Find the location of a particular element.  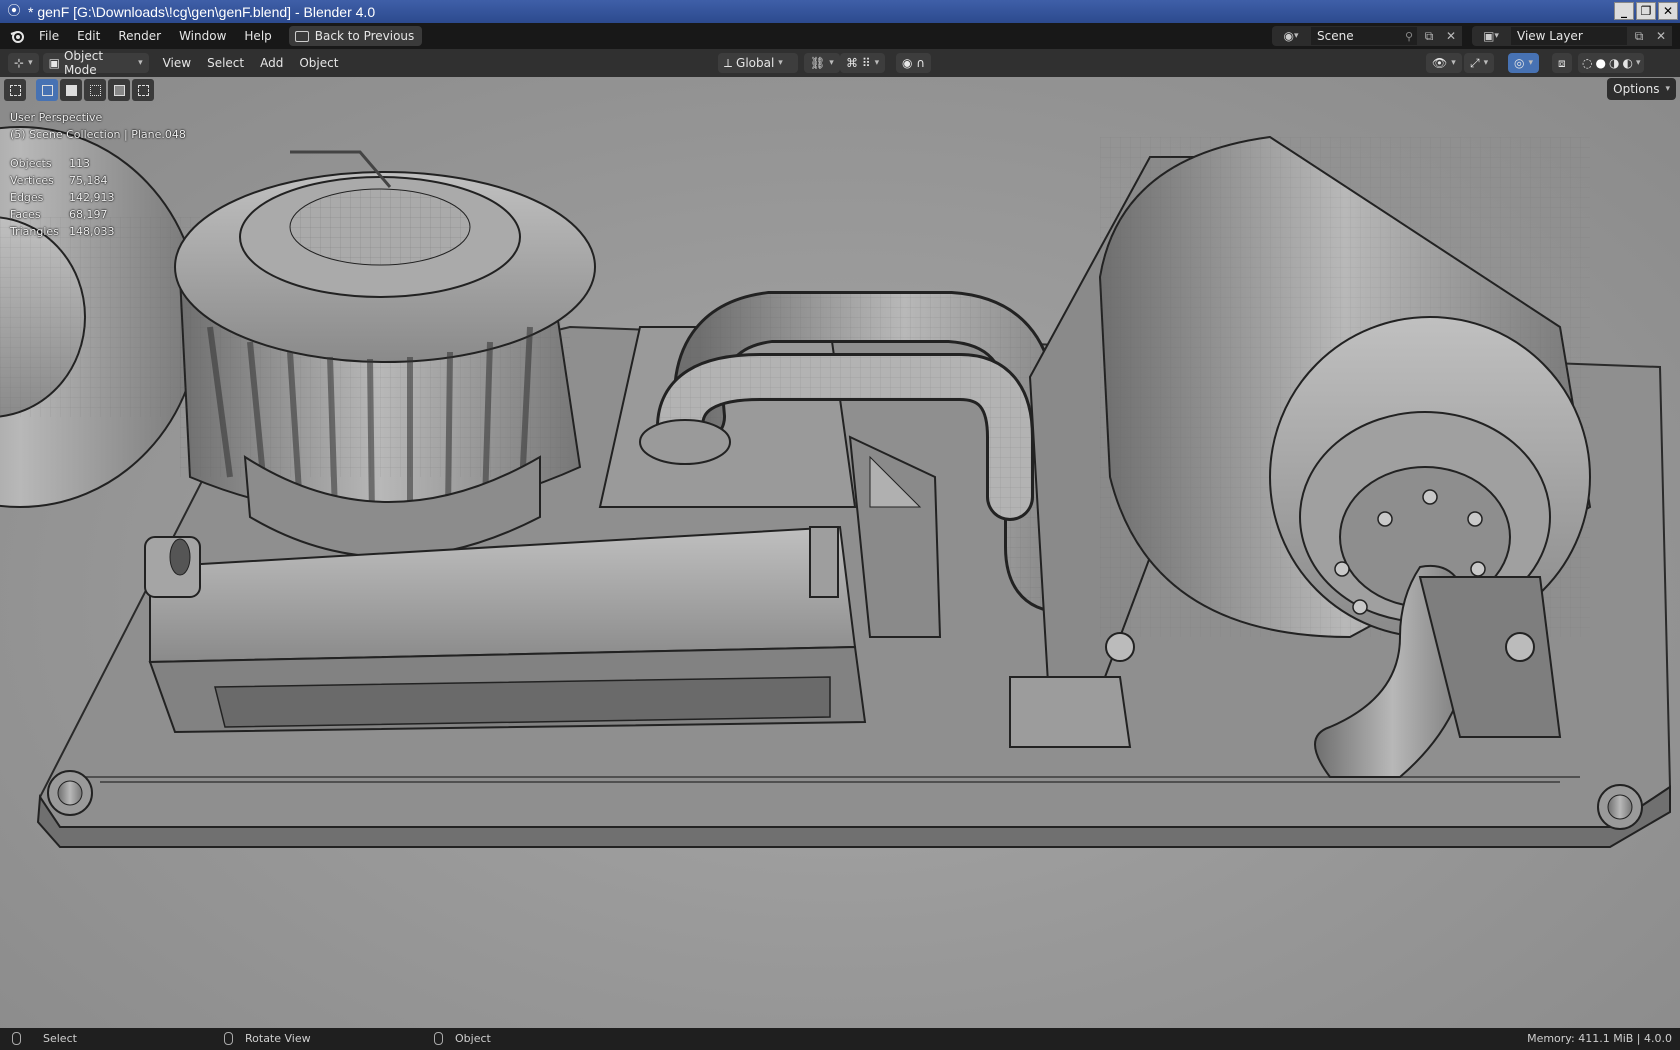

view-layer-browse-icon: ▣ ▾ is located at coordinates (1491, 36).